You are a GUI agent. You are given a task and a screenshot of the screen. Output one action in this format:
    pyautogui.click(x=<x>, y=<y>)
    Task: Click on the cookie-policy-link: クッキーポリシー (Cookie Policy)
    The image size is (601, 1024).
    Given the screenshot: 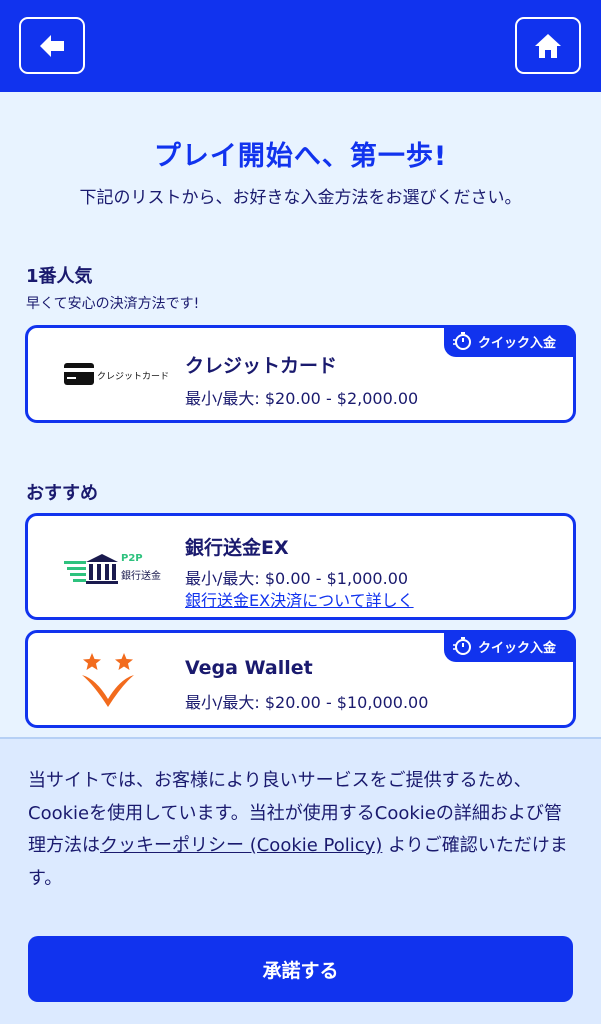 What is the action you would take?
    pyautogui.click(x=241, y=845)
    